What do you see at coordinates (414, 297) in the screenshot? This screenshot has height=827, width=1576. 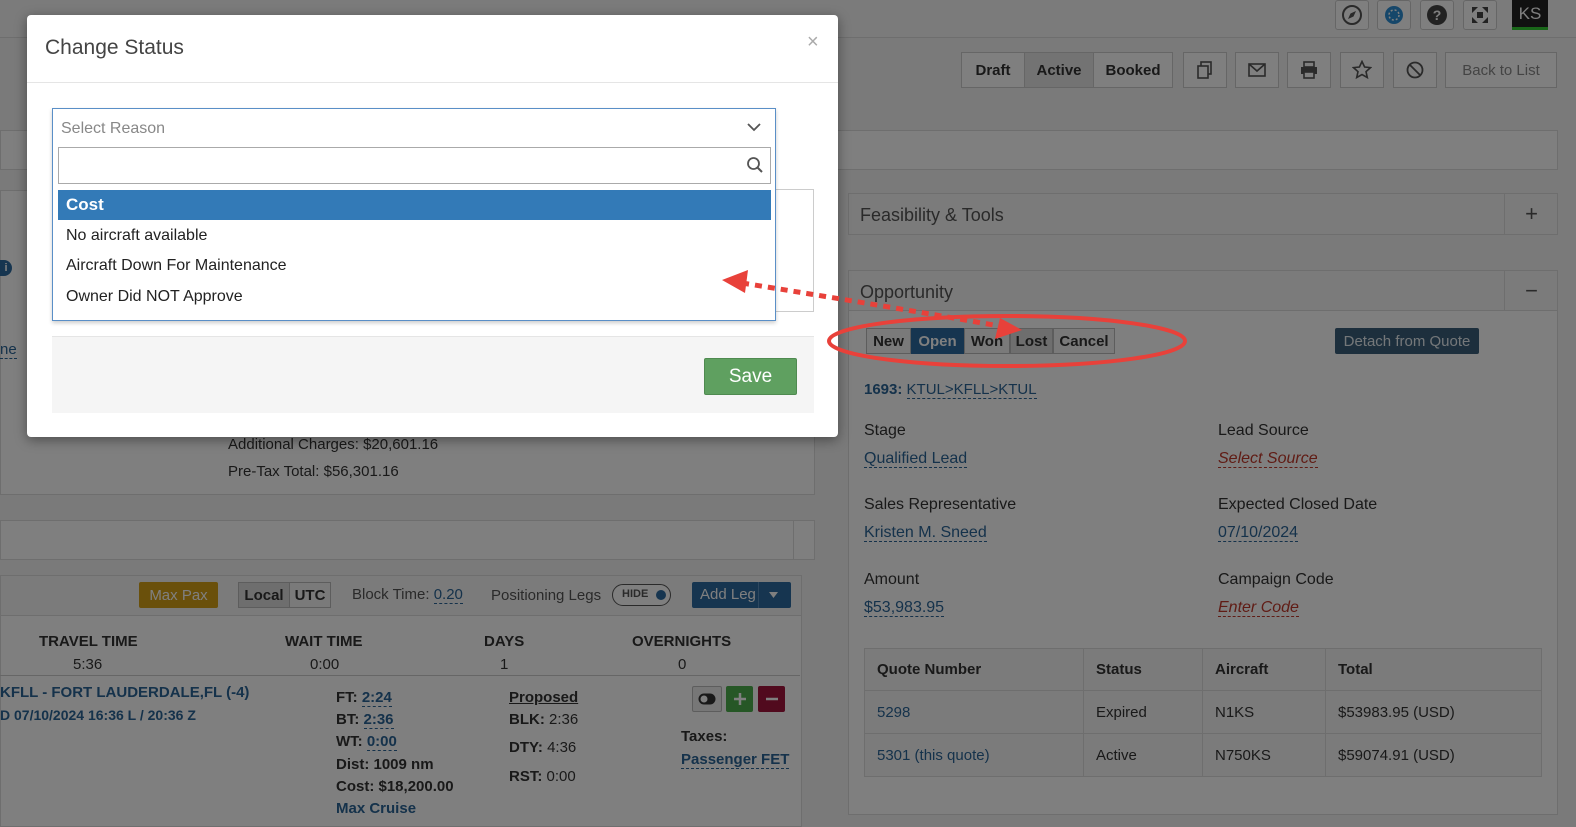 I see `reason-option-owner-not-approve: Owner Did NOT Approve` at bounding box center [414, 297].